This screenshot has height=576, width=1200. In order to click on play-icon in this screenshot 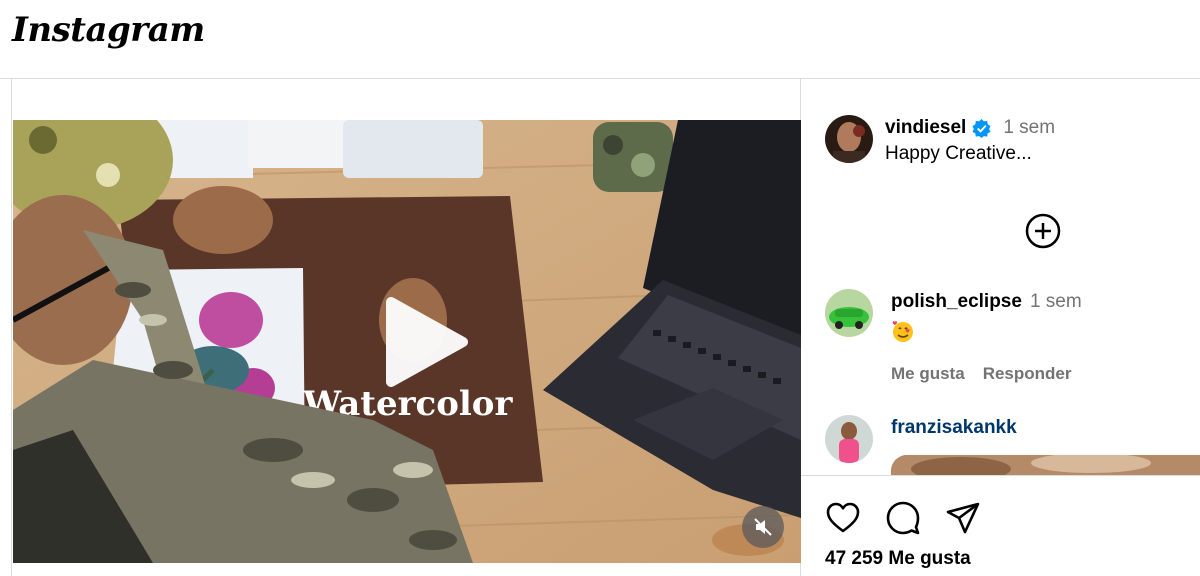, I will do `click(423, 342)`.